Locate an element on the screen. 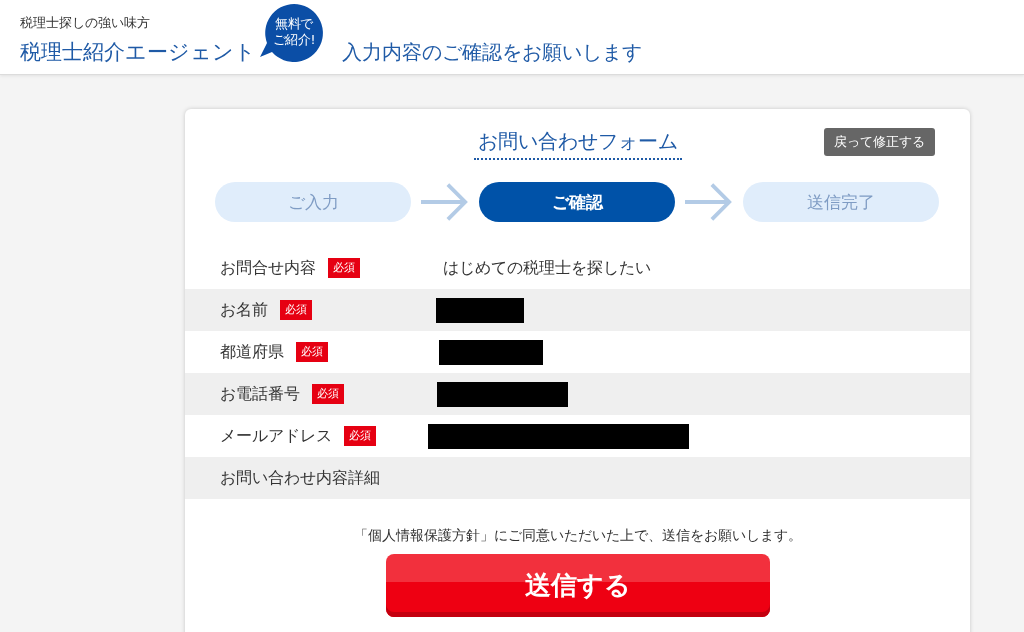  field-label: お名前 is located at coordinates (244, 310).